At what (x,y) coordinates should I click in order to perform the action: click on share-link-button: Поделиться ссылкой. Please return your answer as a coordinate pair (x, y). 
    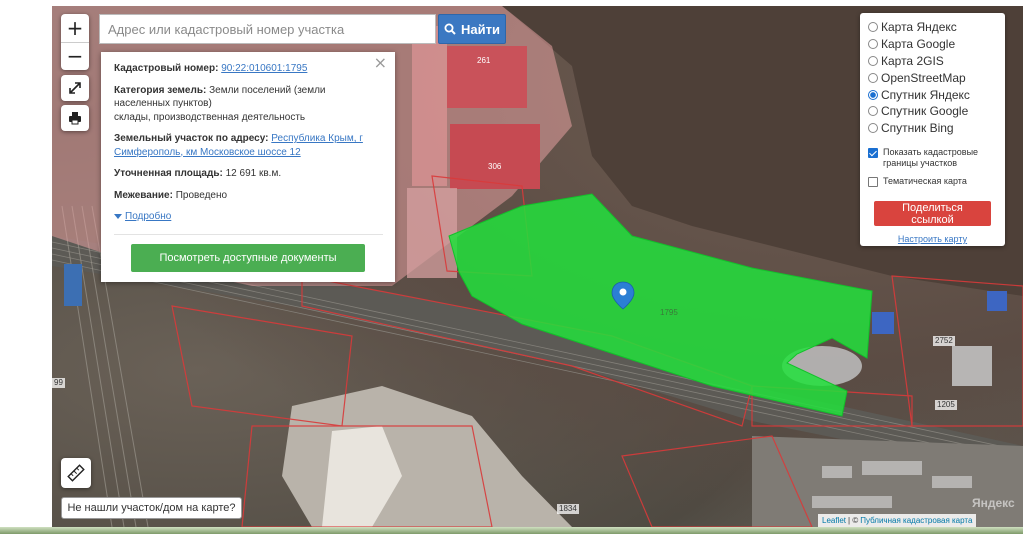
    Looking at the image, I should click on (932, 214).